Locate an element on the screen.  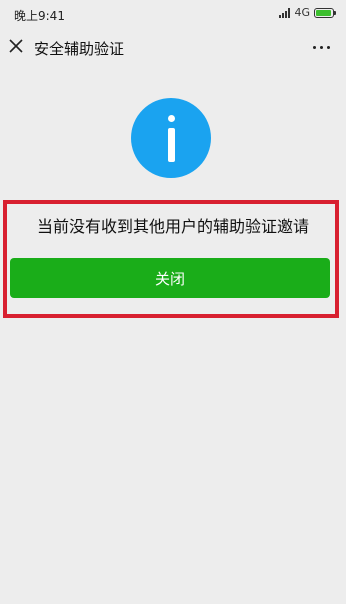
status-indicators: 4G is located at coordinates (307, 12).